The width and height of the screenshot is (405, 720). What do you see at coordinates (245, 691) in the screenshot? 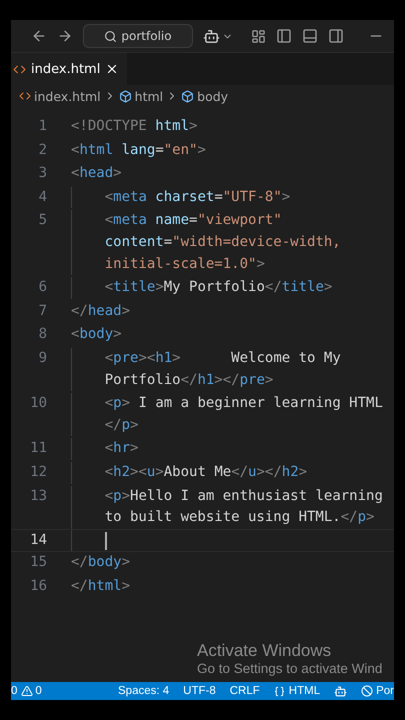
I see `status-item: CRLF` at bounding box center [245, 691].